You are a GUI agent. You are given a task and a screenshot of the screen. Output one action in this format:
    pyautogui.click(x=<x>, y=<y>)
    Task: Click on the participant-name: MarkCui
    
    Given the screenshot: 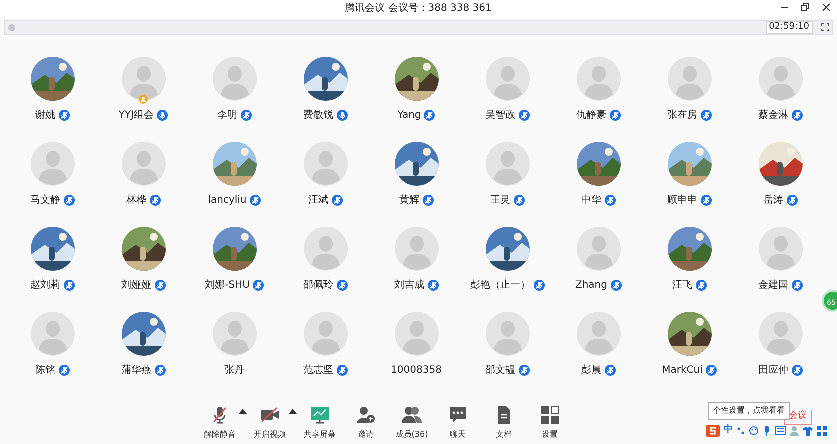 What is the action you would take?
    pyautogui.click(x=682, y=371)
    